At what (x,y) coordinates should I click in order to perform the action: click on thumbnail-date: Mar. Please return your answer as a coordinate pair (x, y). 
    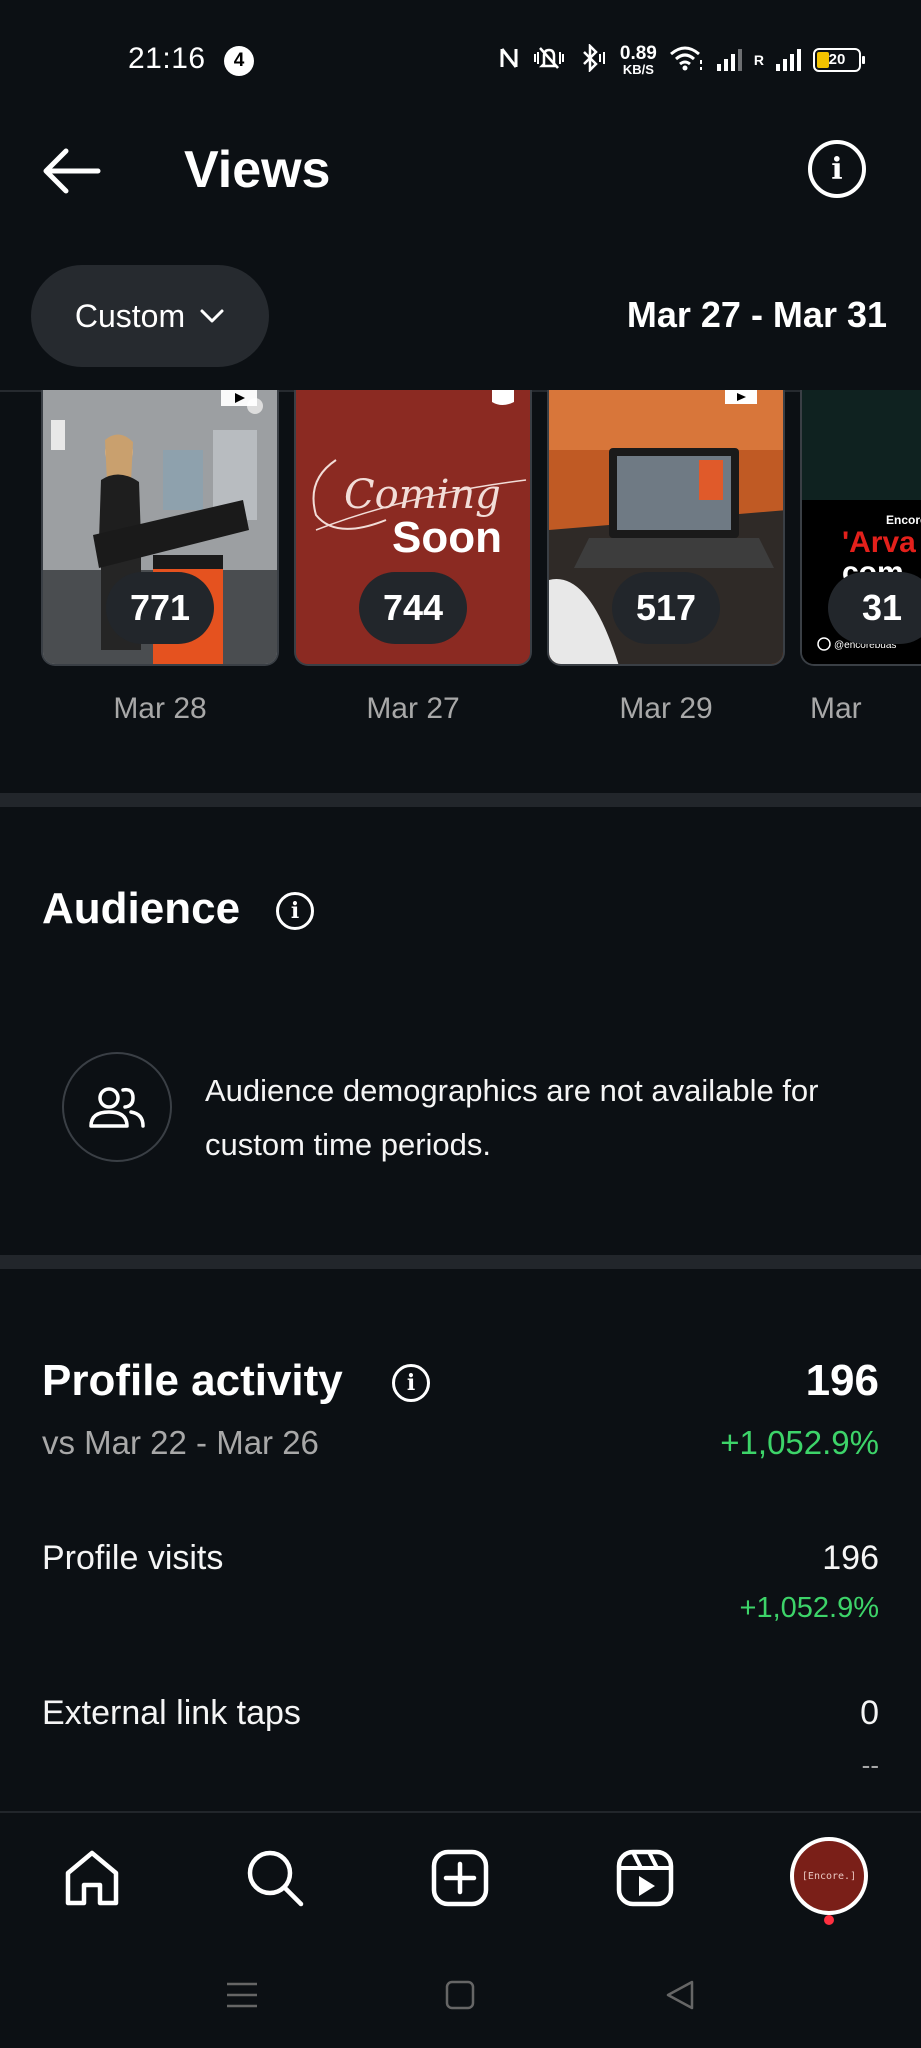
    Looking at the image, I should click on (836, 708).